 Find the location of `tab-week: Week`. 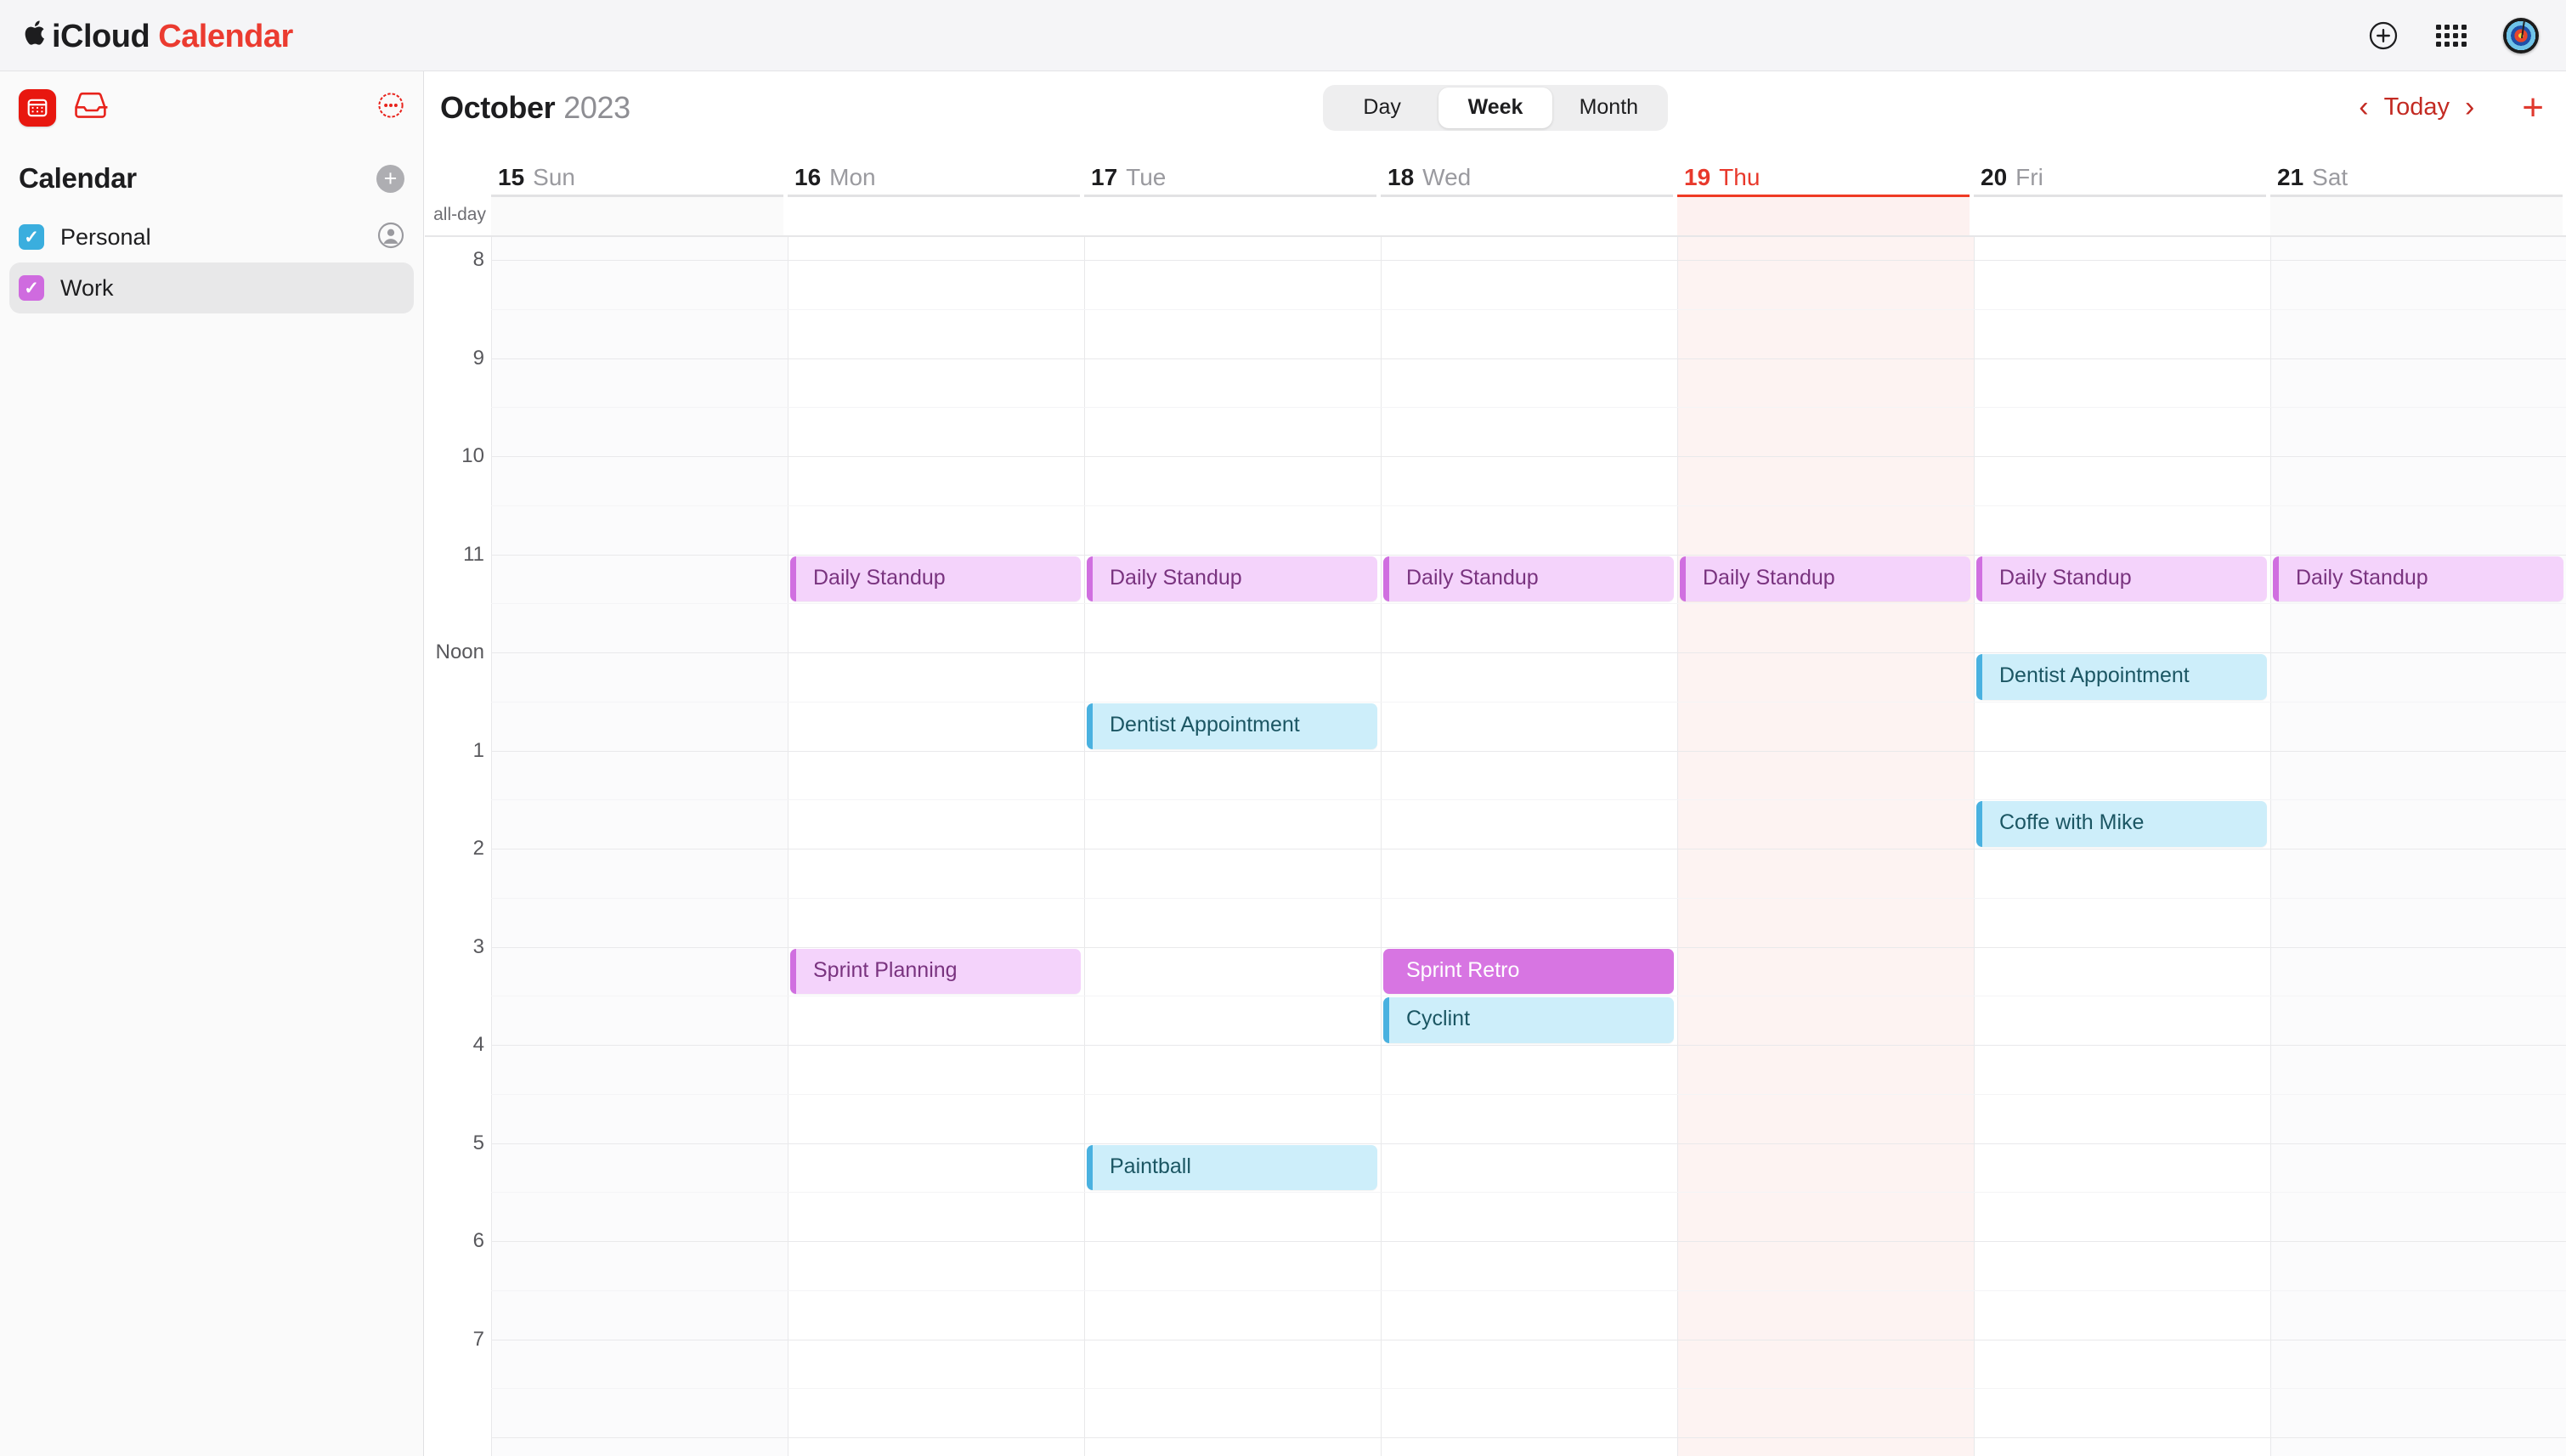

tab-week: Week is located at coordinates (1495, 108).